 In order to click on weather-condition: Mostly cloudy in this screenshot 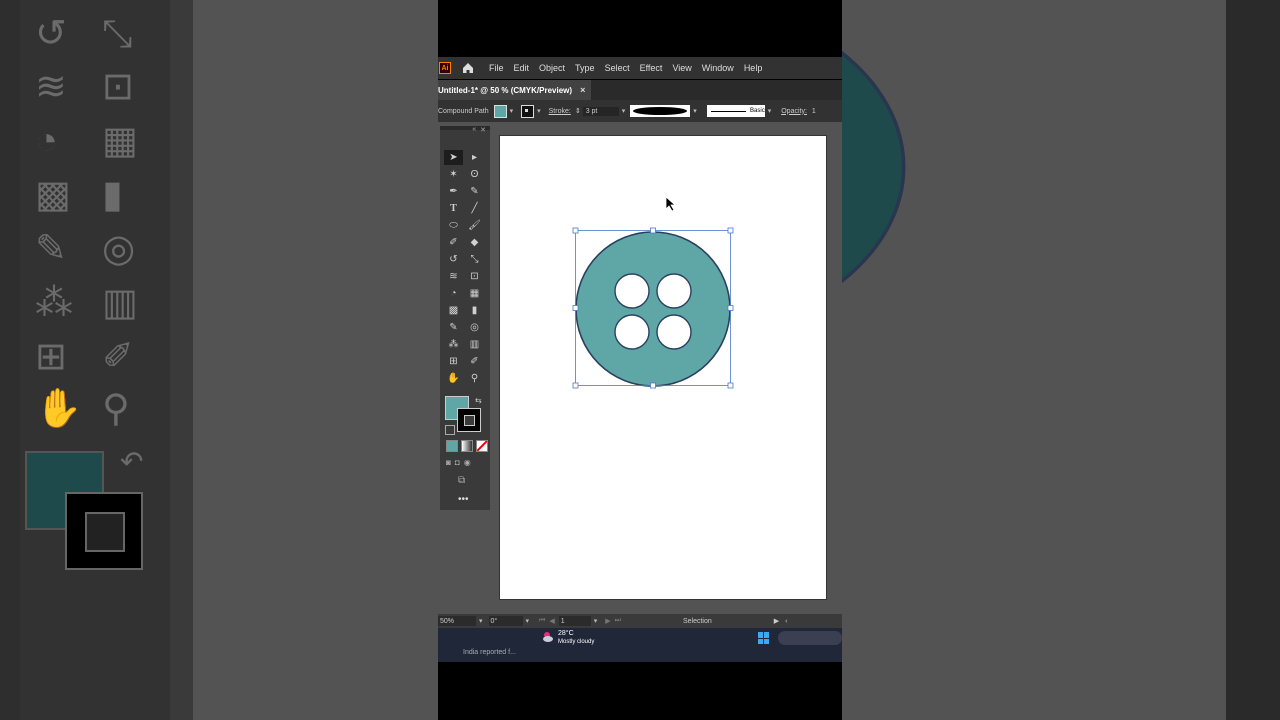, I will do `click(576, 642)`.